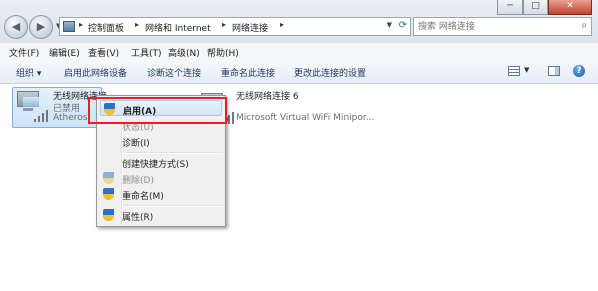  Describe the element at coordinates (138, 218) in the screenshot. I see `menu-item-label: 属性(R)` at that location.